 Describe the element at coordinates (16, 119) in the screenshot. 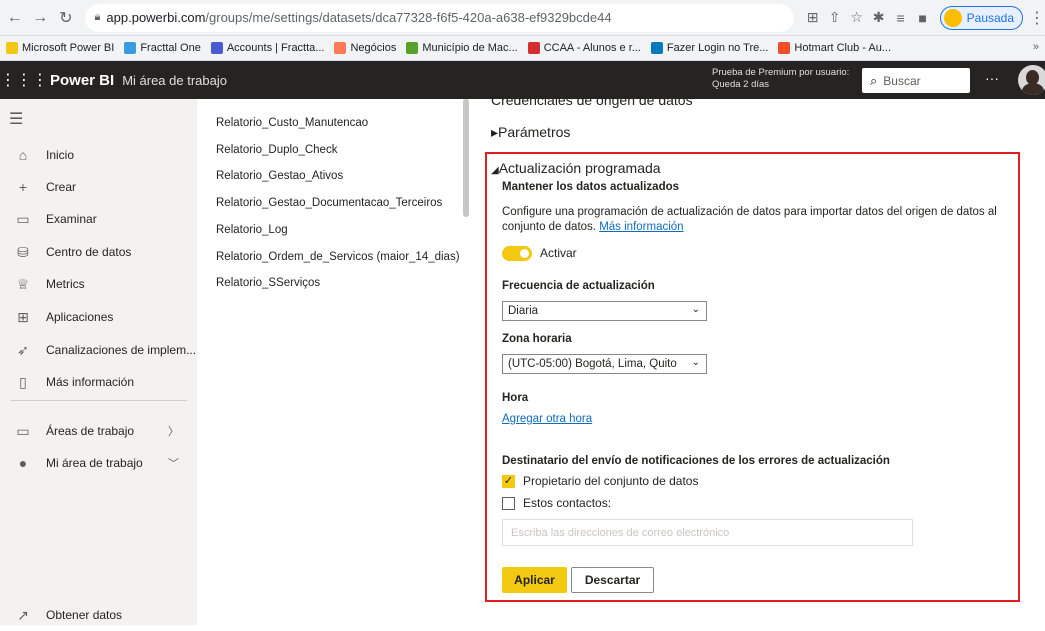

I see `hamburger-menu-icon: ☰` at that location.